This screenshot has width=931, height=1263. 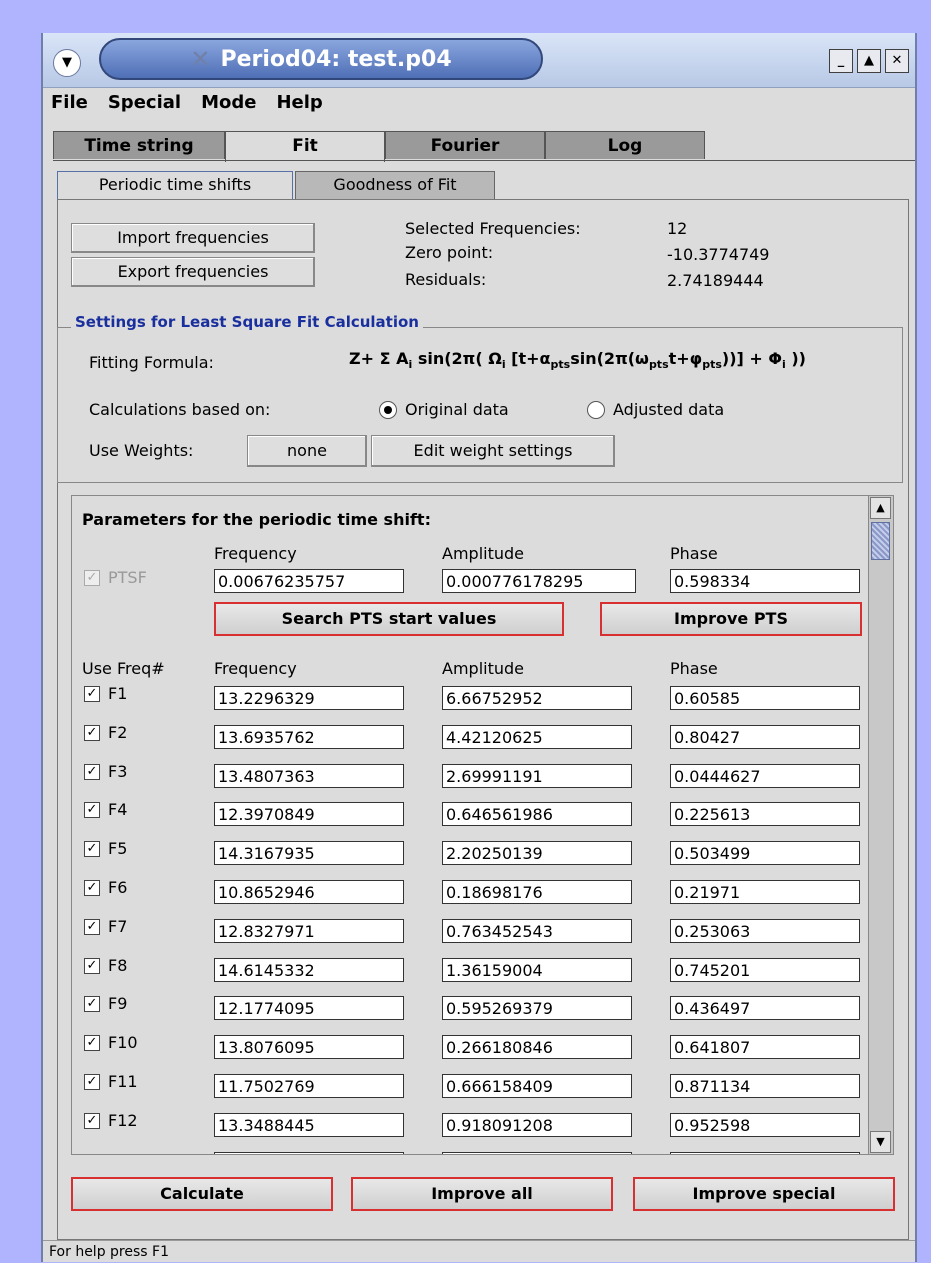 What do you see at coordinates (765, 814) in the screenshot?
I see `phase-input: 0.225613` at bounding box center [765, 814].